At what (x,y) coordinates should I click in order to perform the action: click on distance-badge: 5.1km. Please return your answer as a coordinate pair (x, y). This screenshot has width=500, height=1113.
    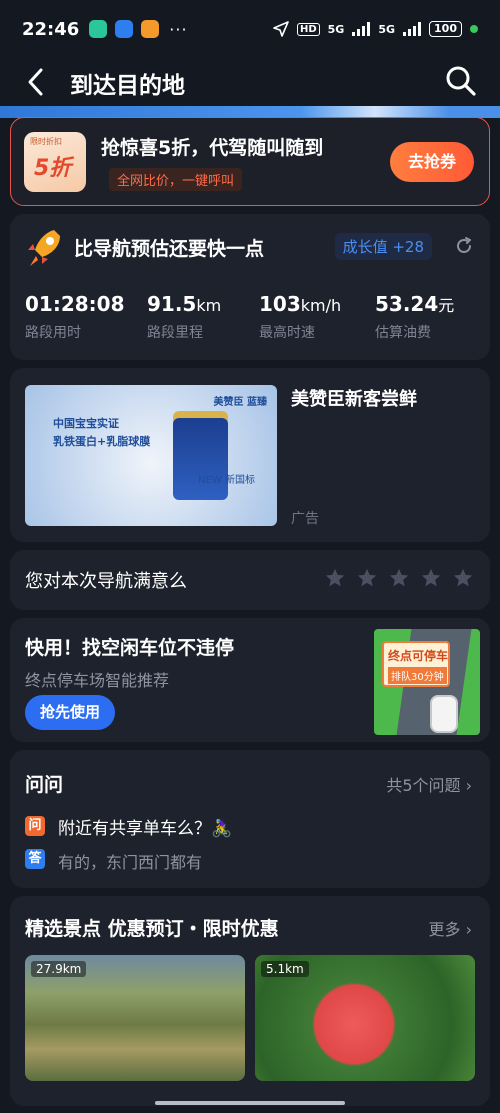
    Looking at the image, I should click on (285, 969).